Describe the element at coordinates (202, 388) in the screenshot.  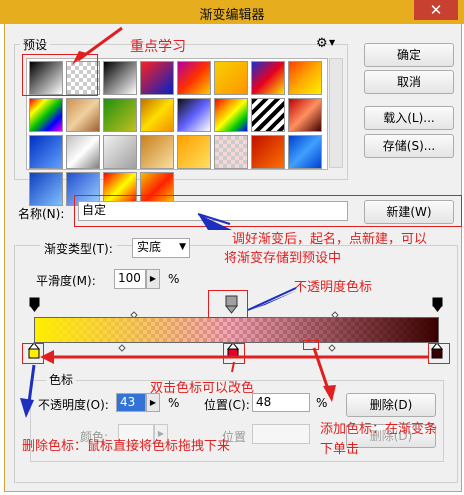
I see `double-click-annotation: 双击色标可以改色` at that location.